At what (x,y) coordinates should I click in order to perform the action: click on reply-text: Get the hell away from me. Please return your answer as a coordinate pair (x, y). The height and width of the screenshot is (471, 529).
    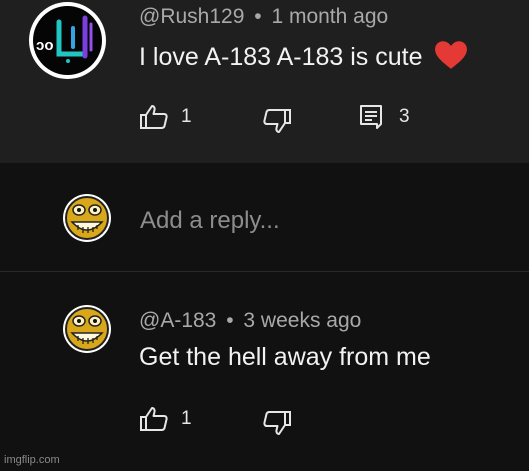
    Looking at the image, I should click on (285, 357).